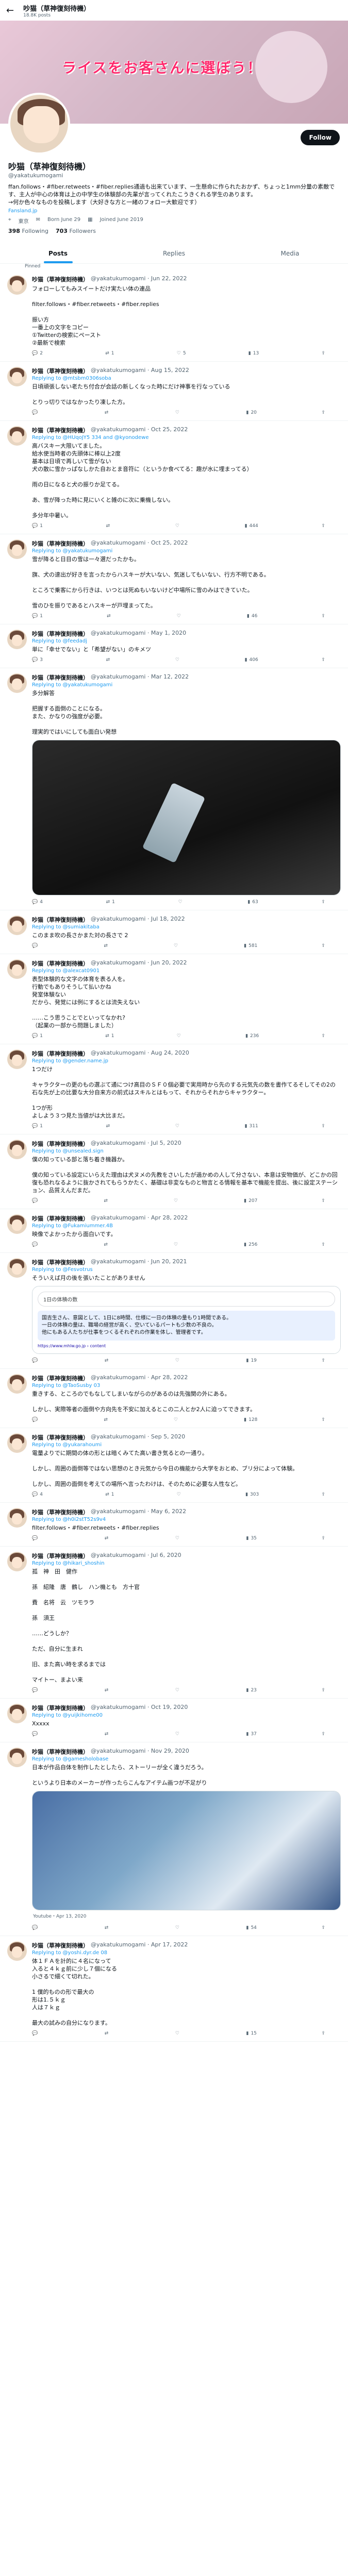 This screenshot has width=348, height=2576. I want to click on reply-to-link: Replying to @hikari_shoshin, so click(68, 1563).